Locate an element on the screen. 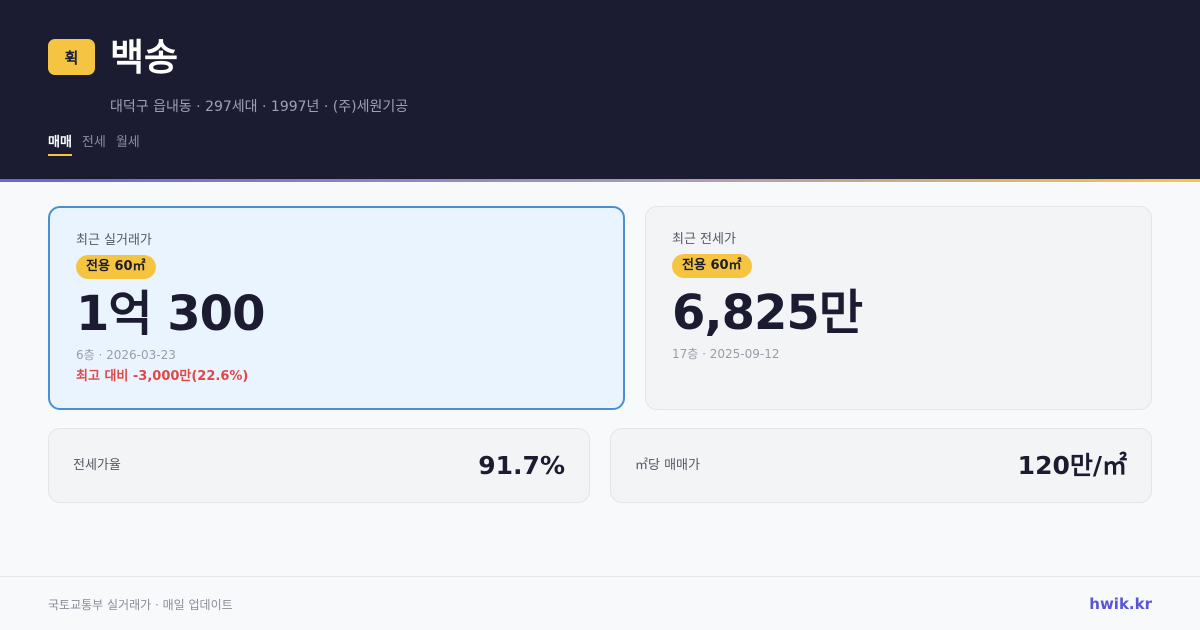 The image size is (1200, 630). sale-price: 1억 300 is located at coordinates (170, 314).